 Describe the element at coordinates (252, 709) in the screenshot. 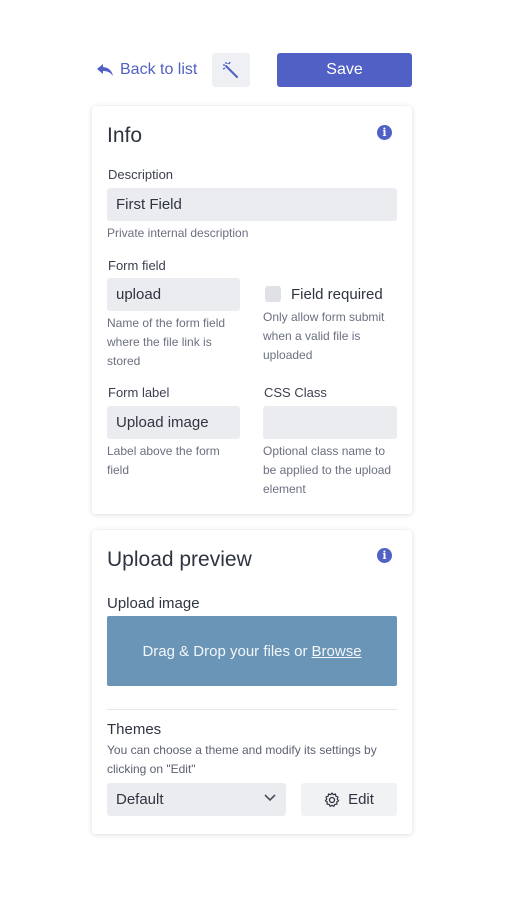

I see `divider` at that location.